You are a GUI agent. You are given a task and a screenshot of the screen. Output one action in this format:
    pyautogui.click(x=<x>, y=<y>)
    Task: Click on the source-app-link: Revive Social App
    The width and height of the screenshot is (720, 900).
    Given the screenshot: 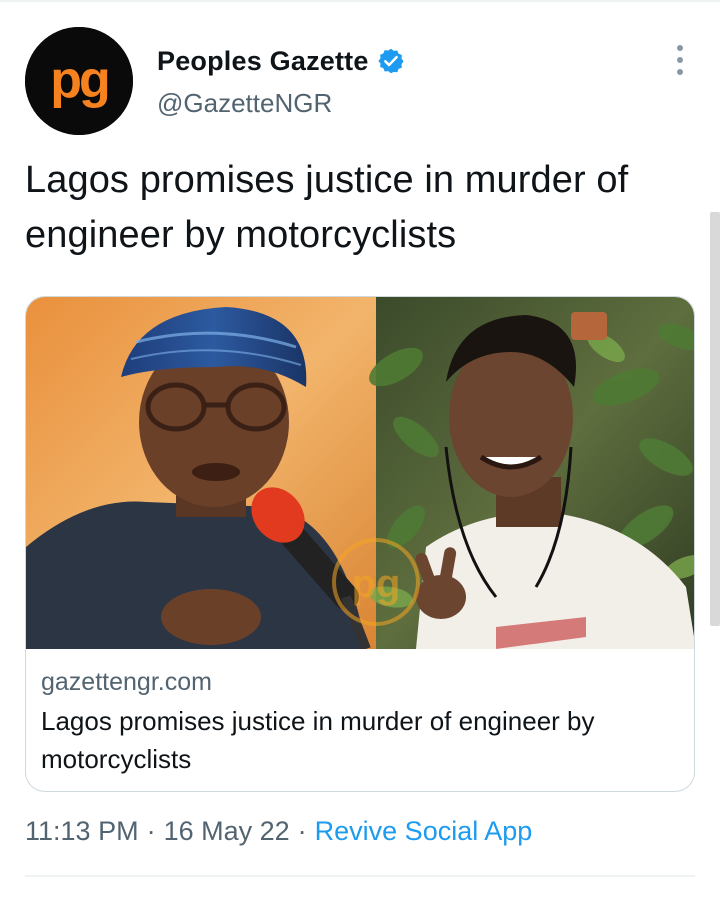 What is the action you would take?
    pyautogui.click(x=424, y=831)
    